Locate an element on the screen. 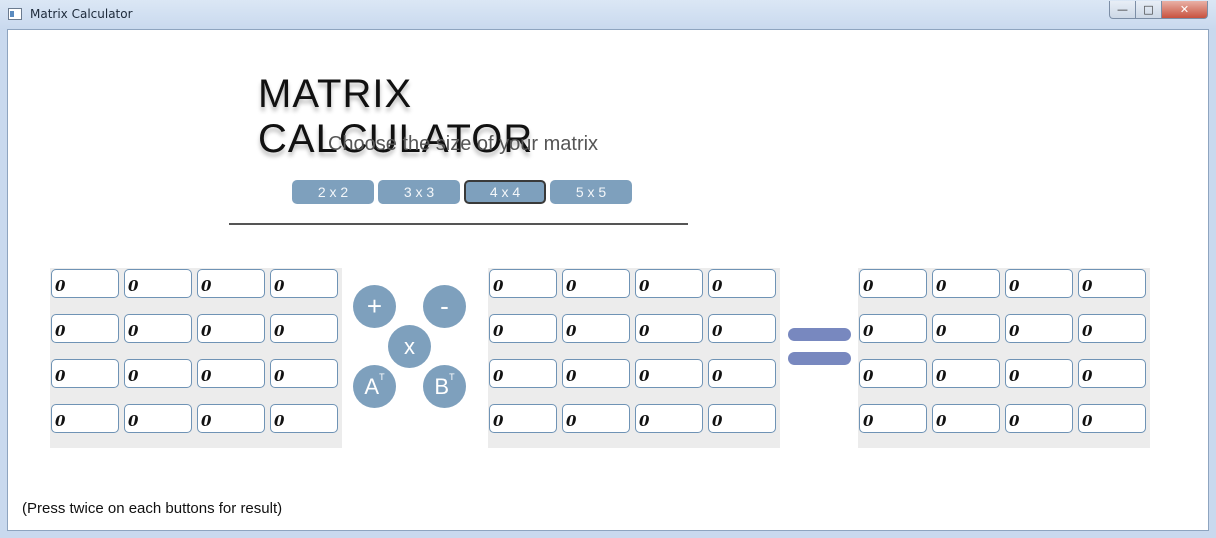 This screenshot has width=1216, height=538. transpose-b-label: B is located at coordinates (442, 386).